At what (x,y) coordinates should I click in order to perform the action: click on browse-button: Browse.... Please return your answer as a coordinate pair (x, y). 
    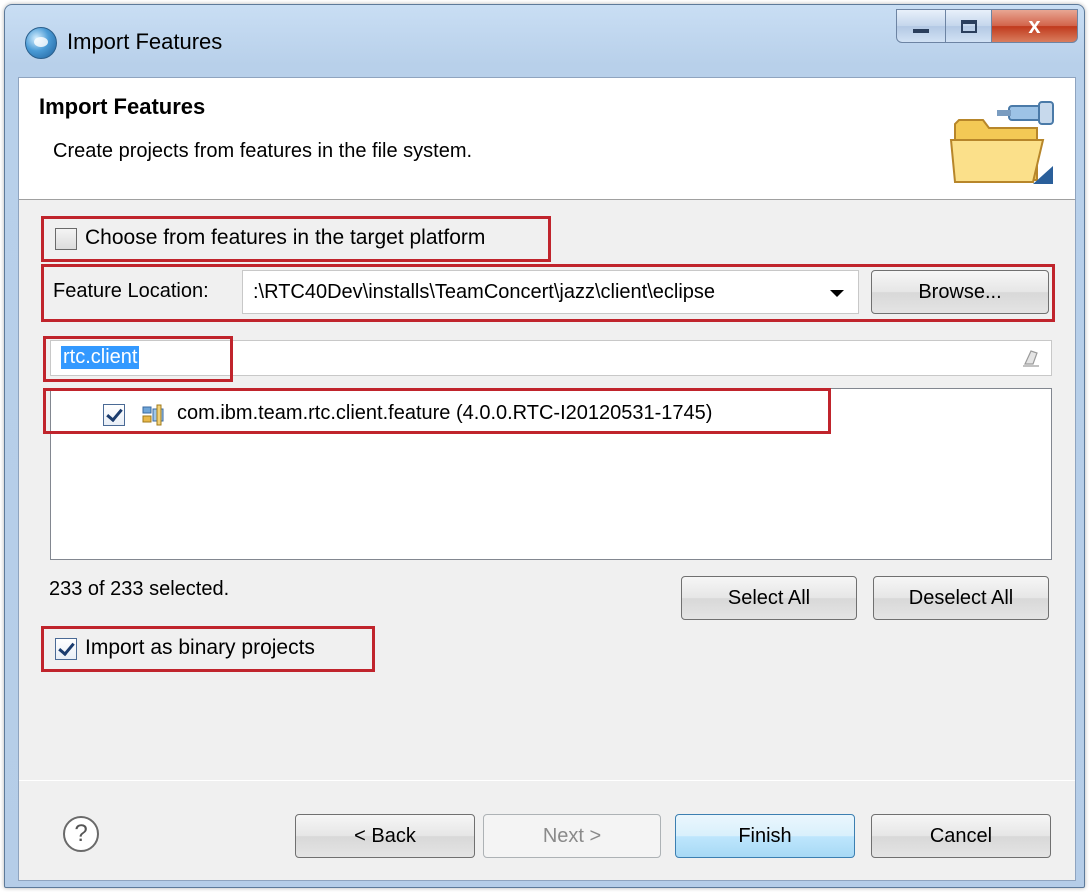
    Looking at the image, I should click on (960, 292).